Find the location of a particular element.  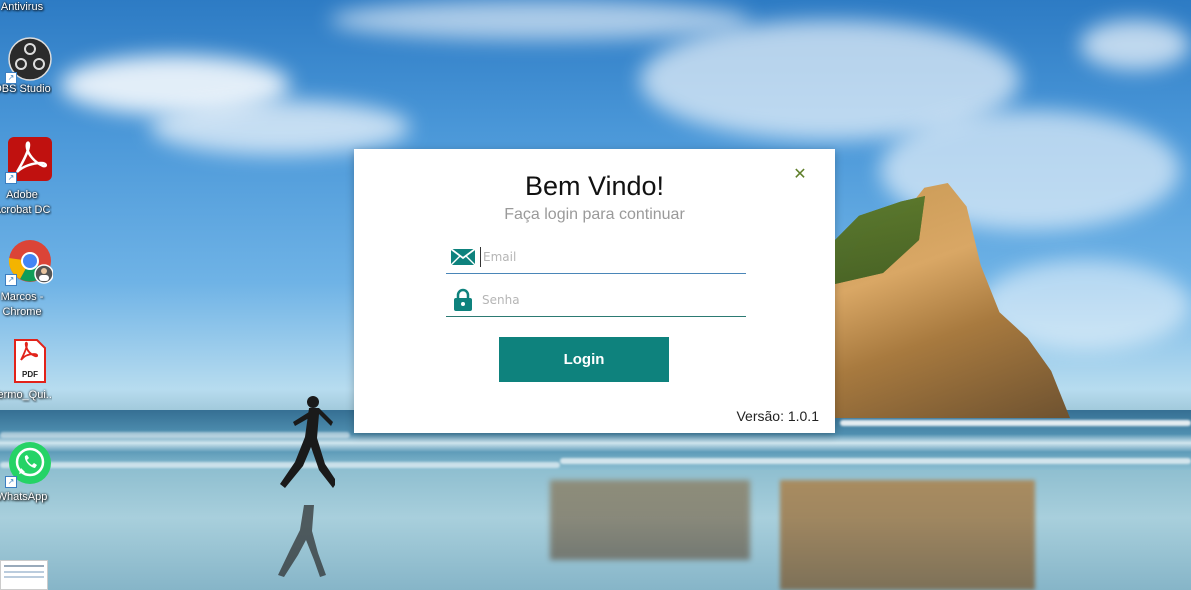

desktop-icon-document-thumbnail is located at coordinates (24, 575).